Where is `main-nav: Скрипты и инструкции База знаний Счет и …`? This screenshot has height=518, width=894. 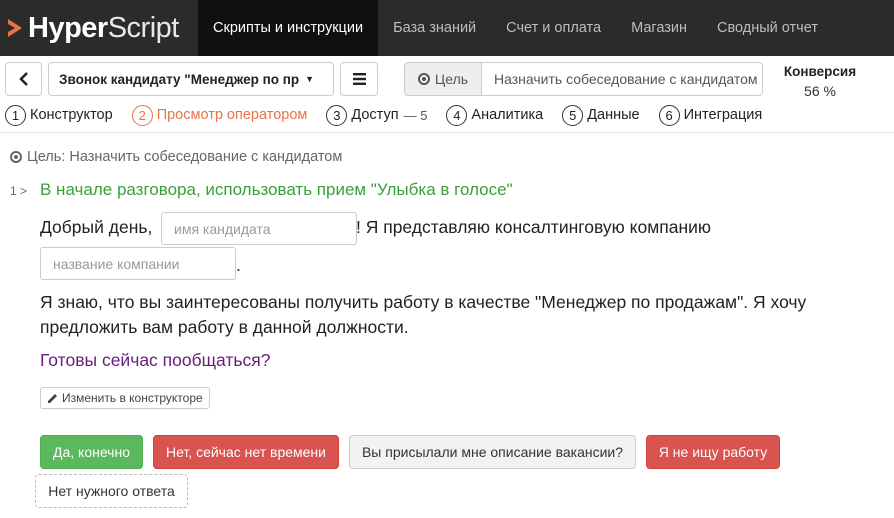 main-nav: Скрипты и инструкции База знаний Счет и … is located at coordinates (515, 28).